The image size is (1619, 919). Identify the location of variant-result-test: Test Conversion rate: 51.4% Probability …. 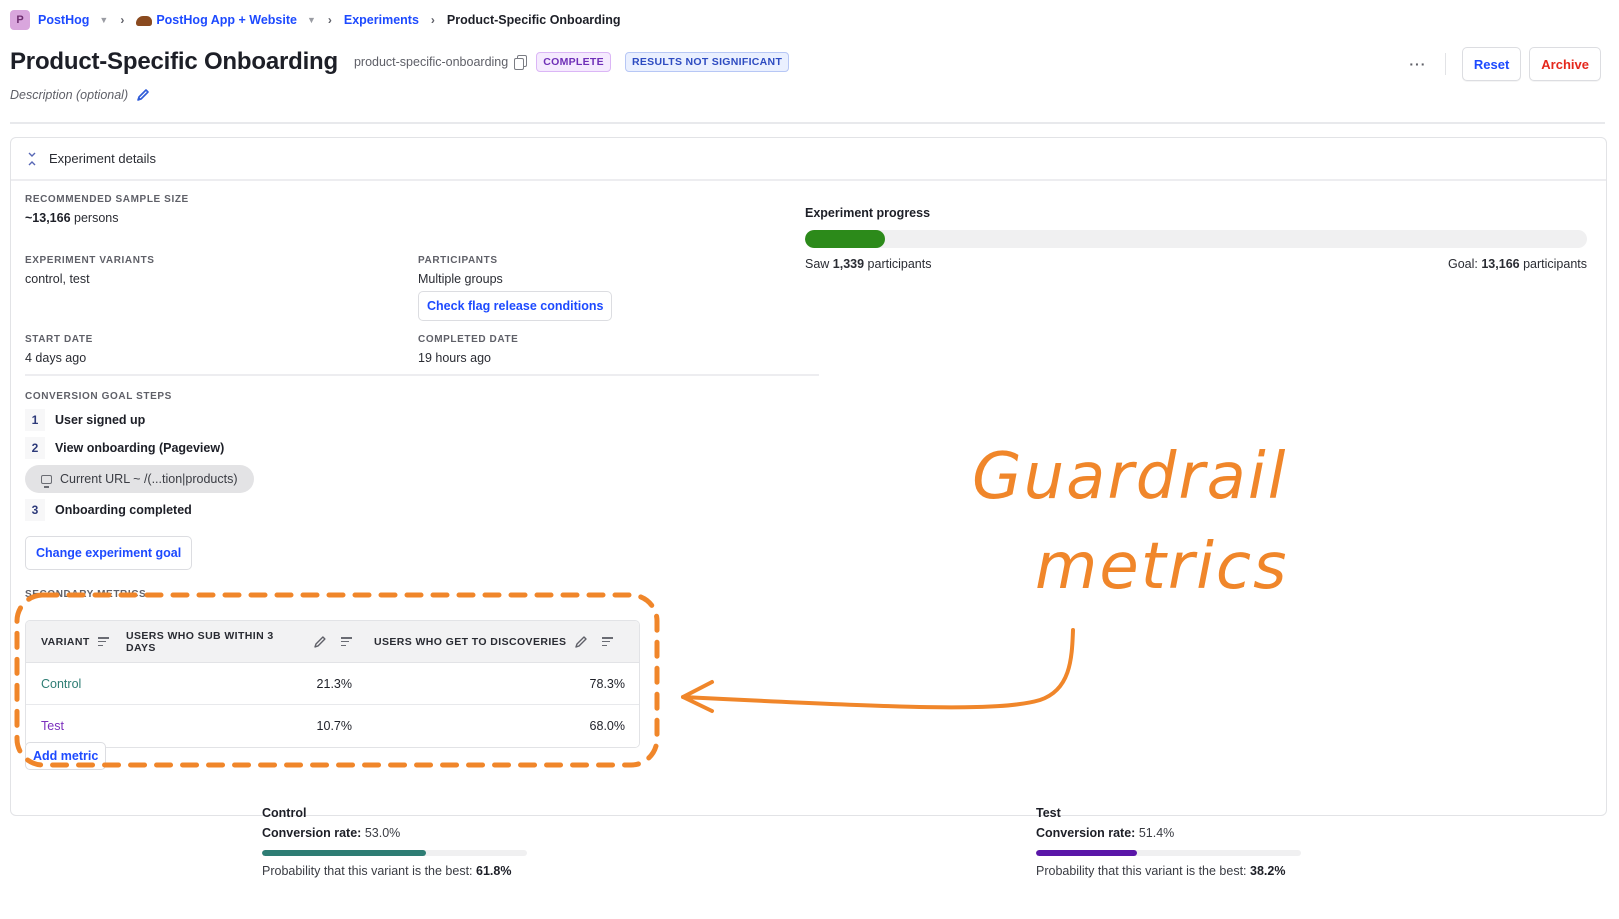
(1168, 842).